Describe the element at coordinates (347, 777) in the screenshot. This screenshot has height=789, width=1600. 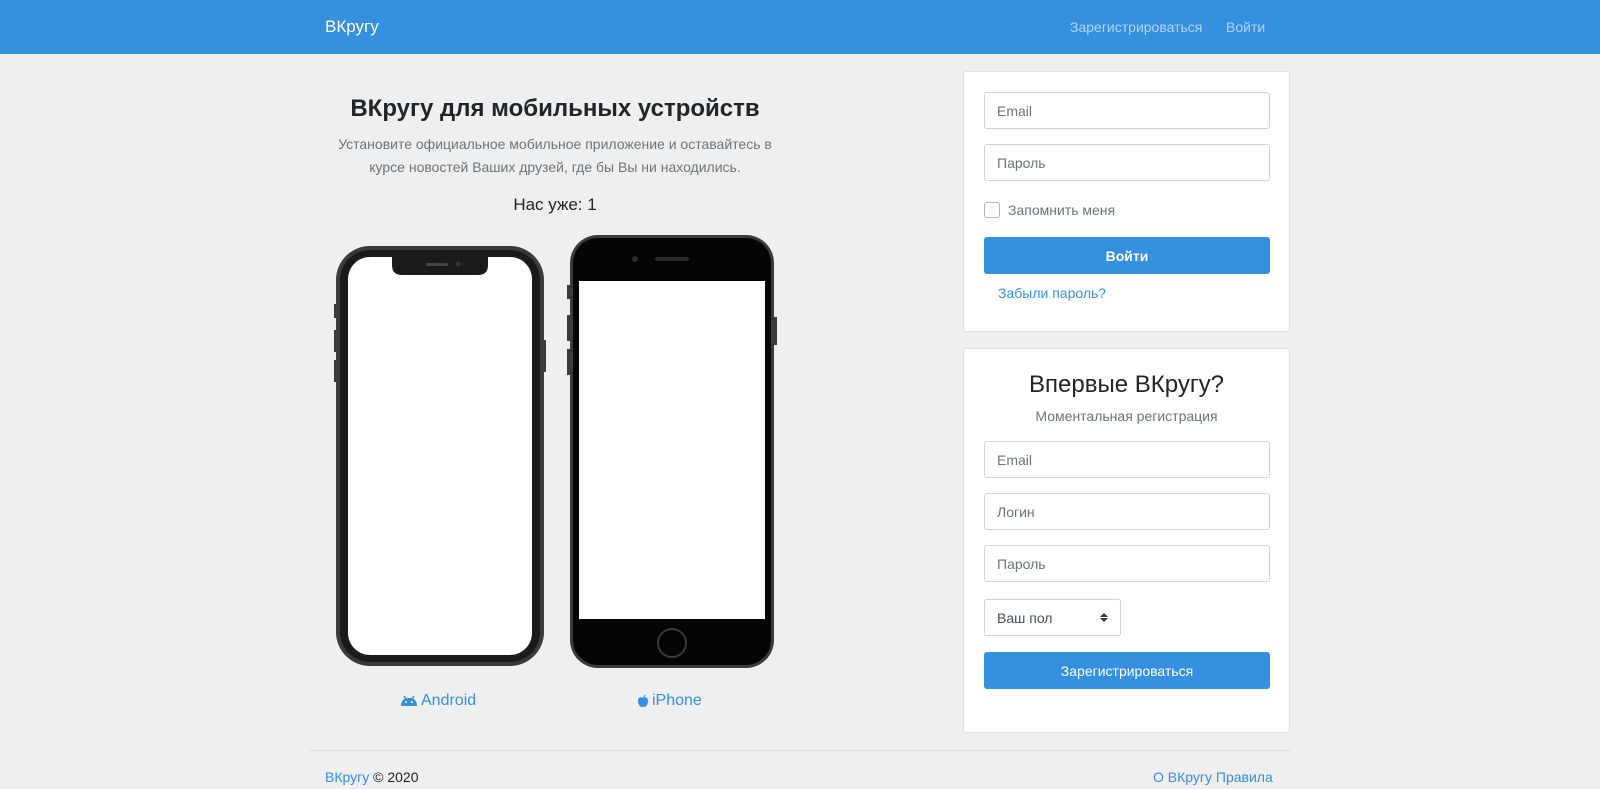
I see `footer-brand-link: ВКругу` at that location.